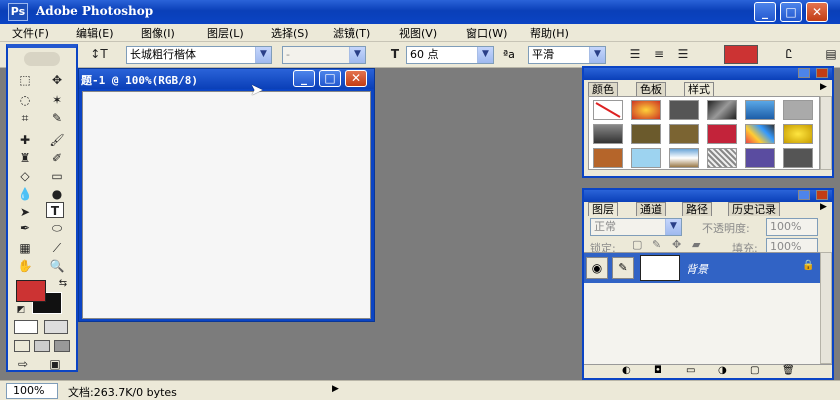  Describe the element at coordinates (324, 55) in the screenshot. I see `font-style-select: - ▼` at that location.